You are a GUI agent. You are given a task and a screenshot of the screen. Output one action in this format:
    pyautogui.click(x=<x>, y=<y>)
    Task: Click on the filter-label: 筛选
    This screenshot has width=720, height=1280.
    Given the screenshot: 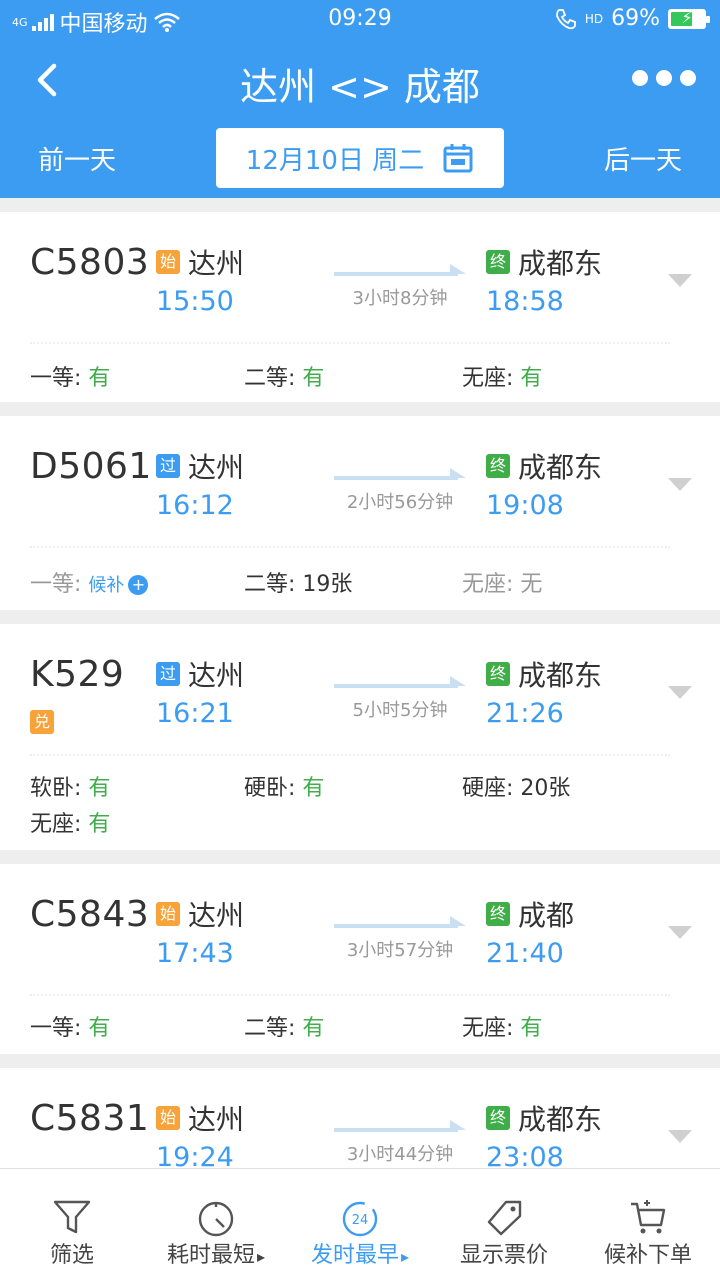 What is the action you would take?
    pyautogui.click(x=71, y=1255)
    